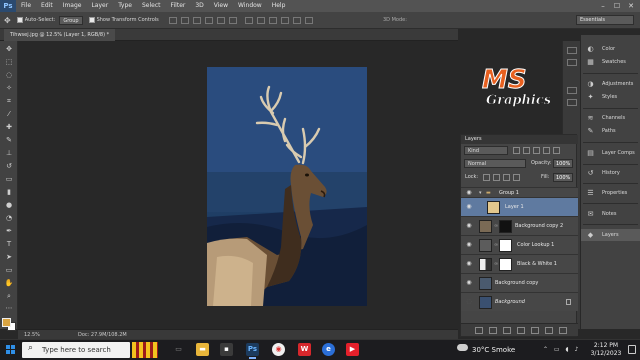  I want to click on distribute-center-icon, so click(296, 20).